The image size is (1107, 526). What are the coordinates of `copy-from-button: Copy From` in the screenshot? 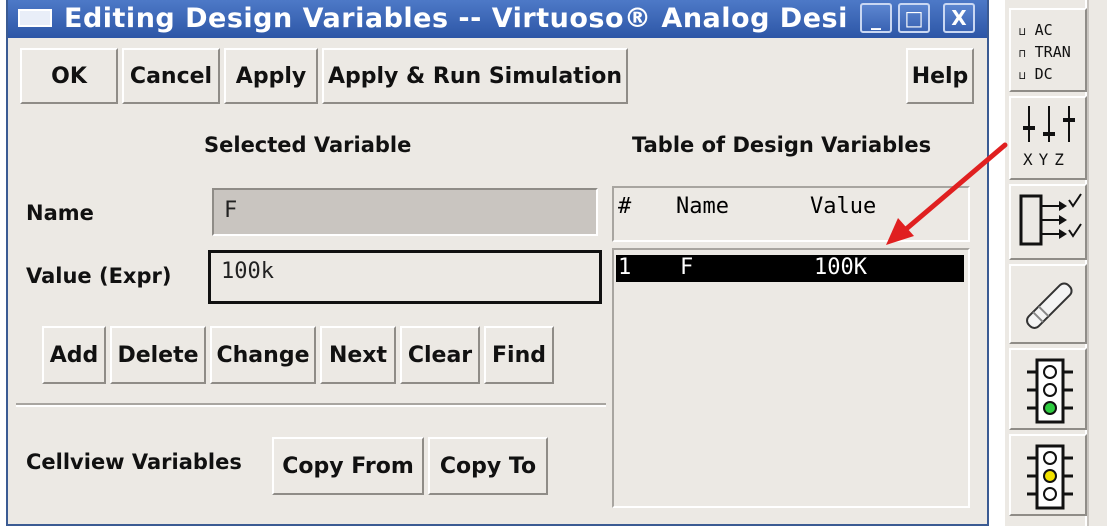 It's located at (348, 466).